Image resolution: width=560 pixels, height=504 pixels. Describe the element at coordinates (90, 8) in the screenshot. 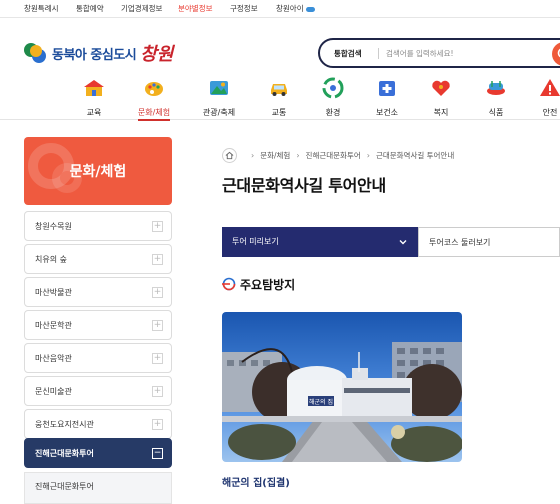

I see `topbar-link-reservation: 통합예약` at that location.